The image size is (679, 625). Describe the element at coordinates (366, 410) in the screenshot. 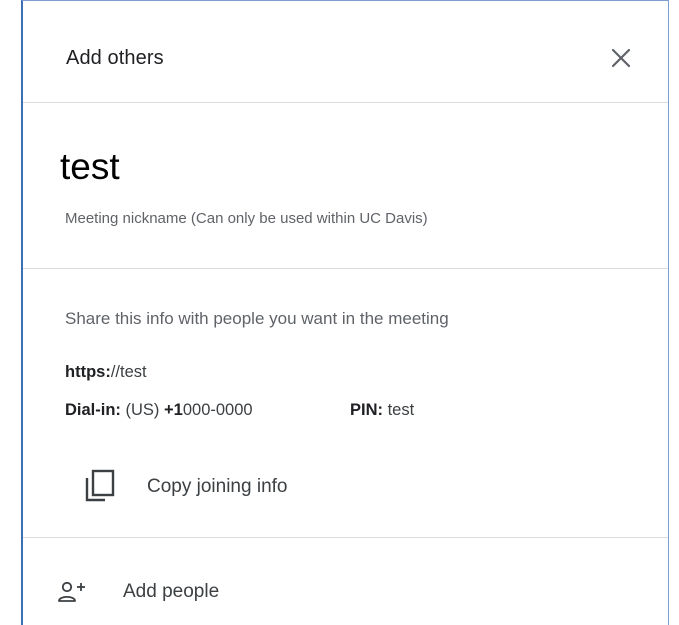

I see `pin-label: PIN:` at that location.